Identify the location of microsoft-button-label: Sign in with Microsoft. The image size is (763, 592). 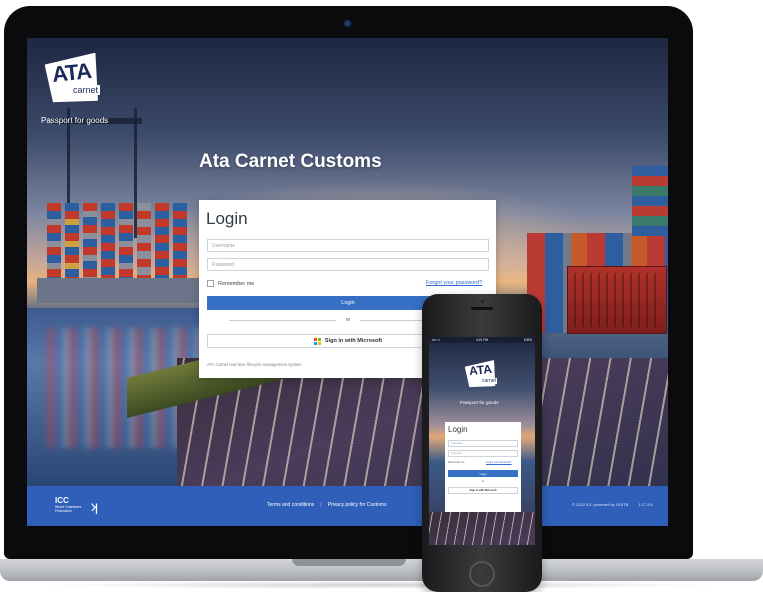
(353, 341).